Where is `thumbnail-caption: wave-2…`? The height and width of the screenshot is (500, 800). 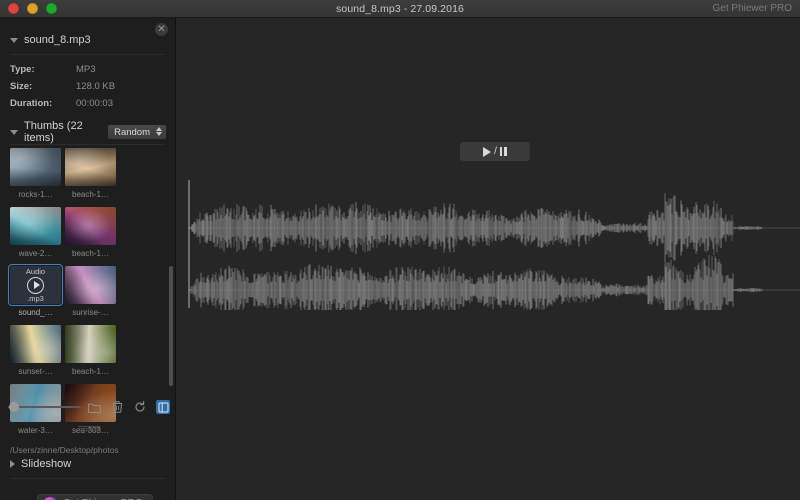 thumbnail-caption: wave-2… is located at coordinates (35, 253).